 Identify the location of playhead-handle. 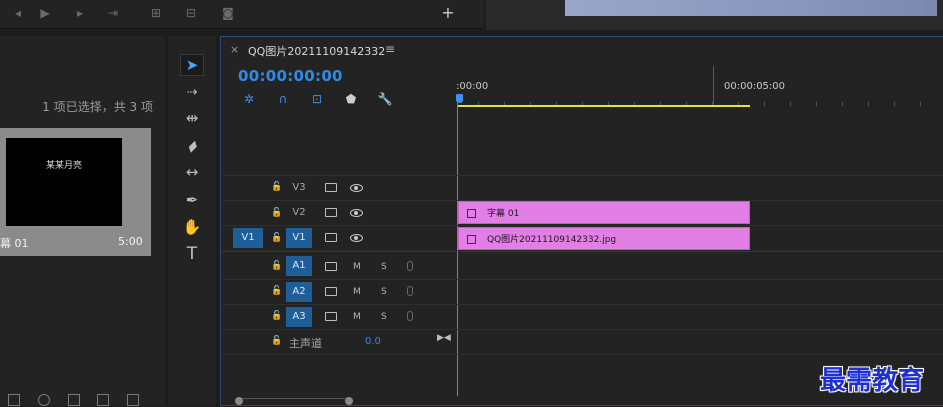
(459, 98).